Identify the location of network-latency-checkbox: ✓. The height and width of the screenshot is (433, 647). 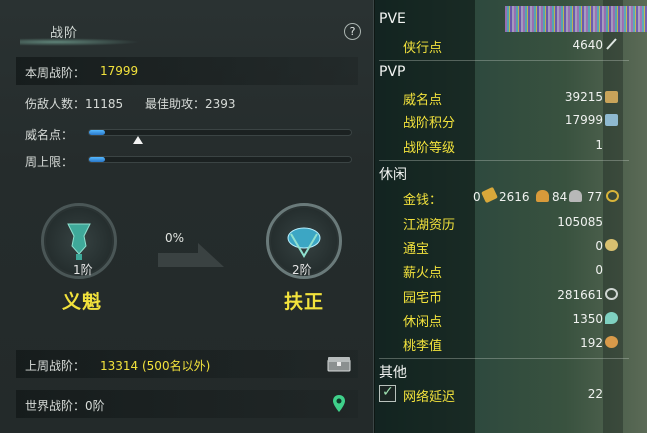
(387, 393).